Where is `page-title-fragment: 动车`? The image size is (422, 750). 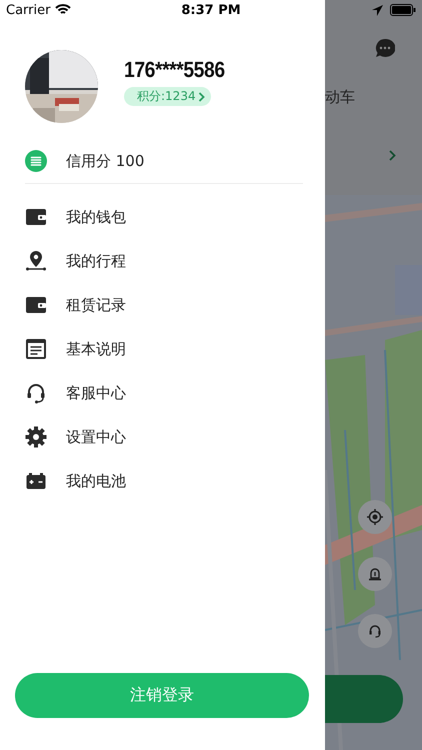
page-title-fragment: 动车 is located at coordinates (340, 97).